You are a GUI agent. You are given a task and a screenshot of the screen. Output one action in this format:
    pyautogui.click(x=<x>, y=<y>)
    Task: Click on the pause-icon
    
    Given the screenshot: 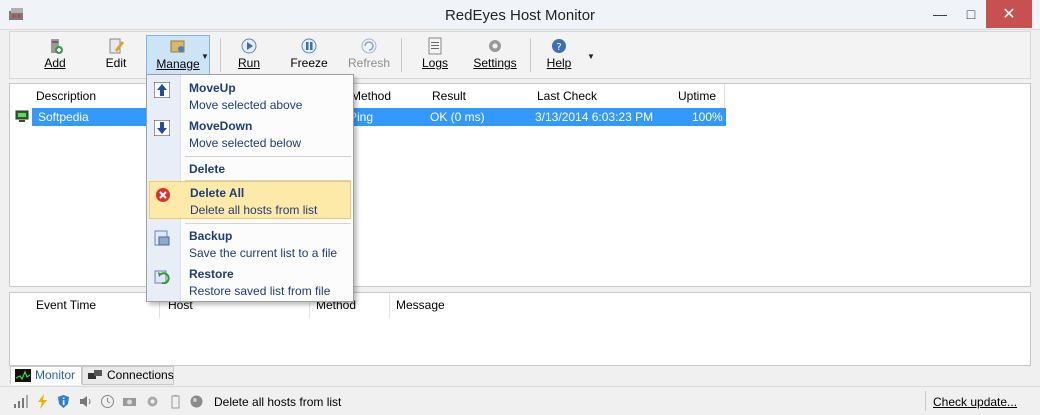 What is the action you would take?
    pyautogui.click(x=309, y=46)
    